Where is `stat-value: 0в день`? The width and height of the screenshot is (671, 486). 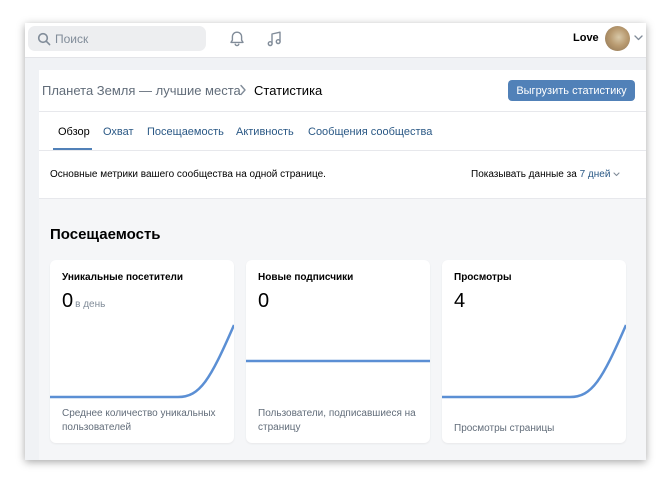 stat-value: 0в день is located at coordinates (83, 301).